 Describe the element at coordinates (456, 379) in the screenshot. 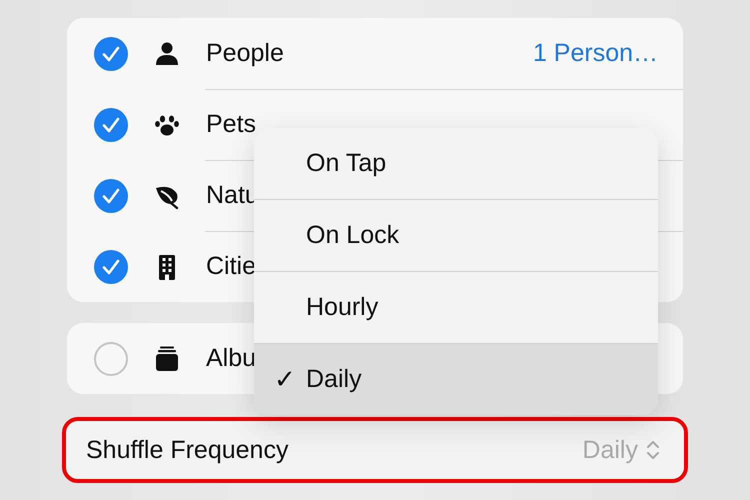

I see `menu-item: ✓ Daily` at that location.